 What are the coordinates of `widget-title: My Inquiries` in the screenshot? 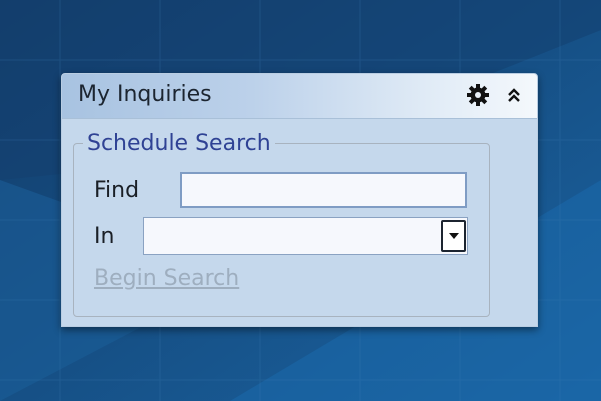 It's located at (145, 94).